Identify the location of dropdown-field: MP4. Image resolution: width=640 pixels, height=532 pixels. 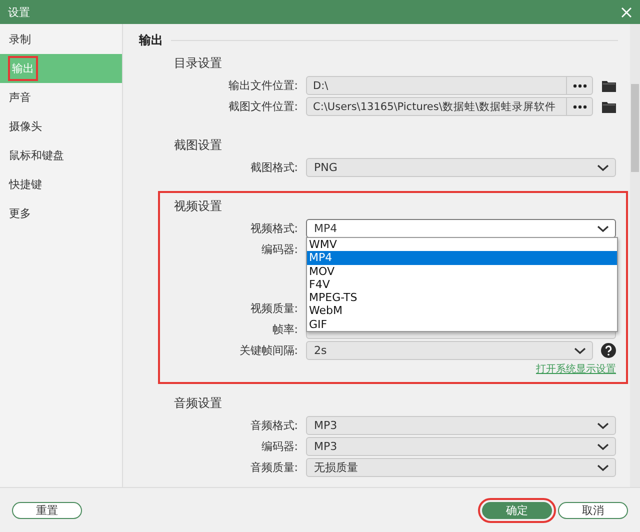
(461, 228).